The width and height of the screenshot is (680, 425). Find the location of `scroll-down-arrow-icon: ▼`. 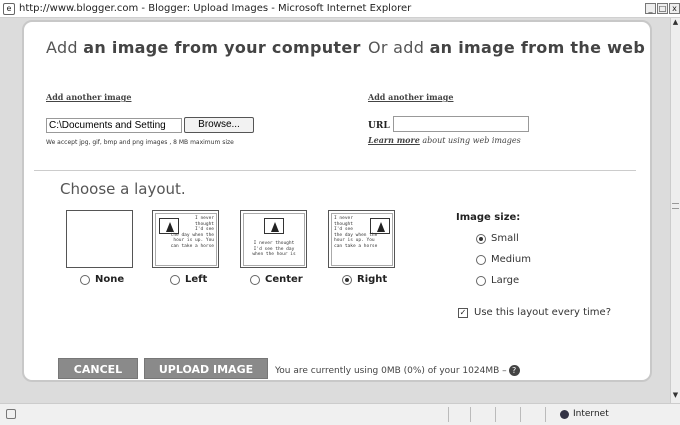

scroll-down-arrow-icon: ▼ is located at coordinates (675, 397).